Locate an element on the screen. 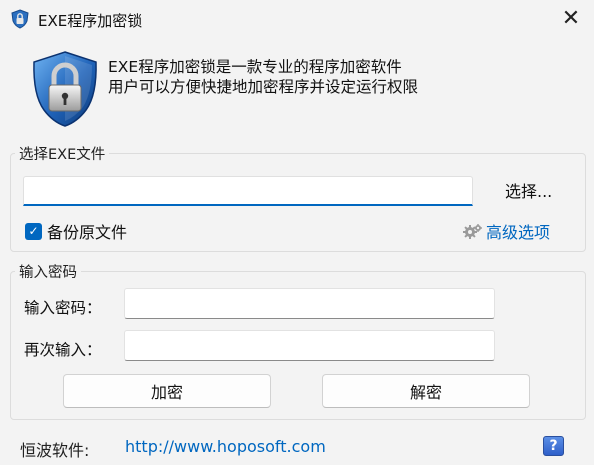 This screenshot has height=465, width=594. advanced-options-link: 高级选项 is located at coordinates (506, 231).